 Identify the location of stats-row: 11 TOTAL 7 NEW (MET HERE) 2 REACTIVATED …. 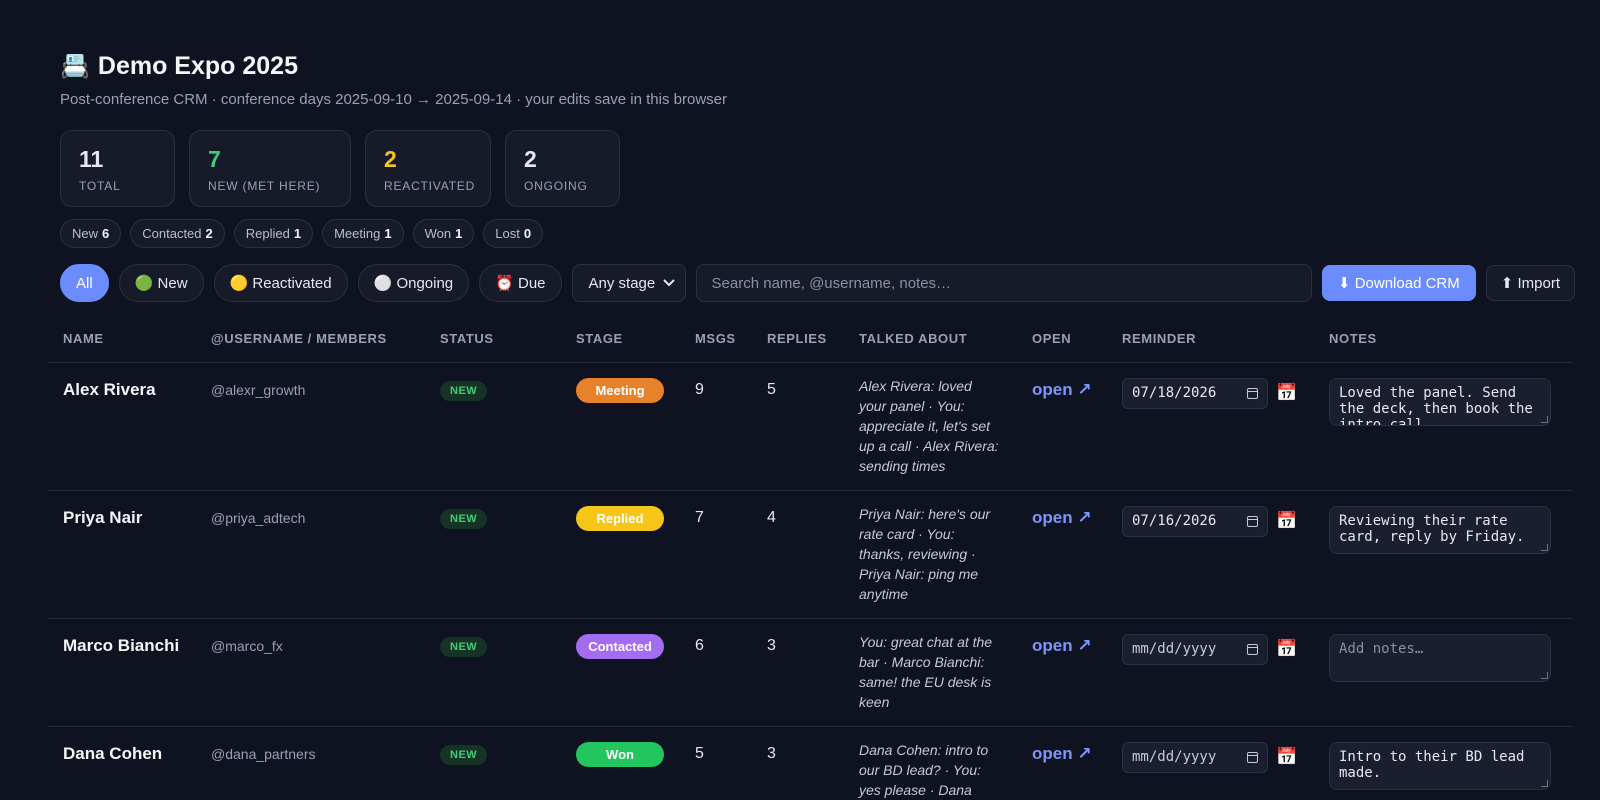
(817, 168).